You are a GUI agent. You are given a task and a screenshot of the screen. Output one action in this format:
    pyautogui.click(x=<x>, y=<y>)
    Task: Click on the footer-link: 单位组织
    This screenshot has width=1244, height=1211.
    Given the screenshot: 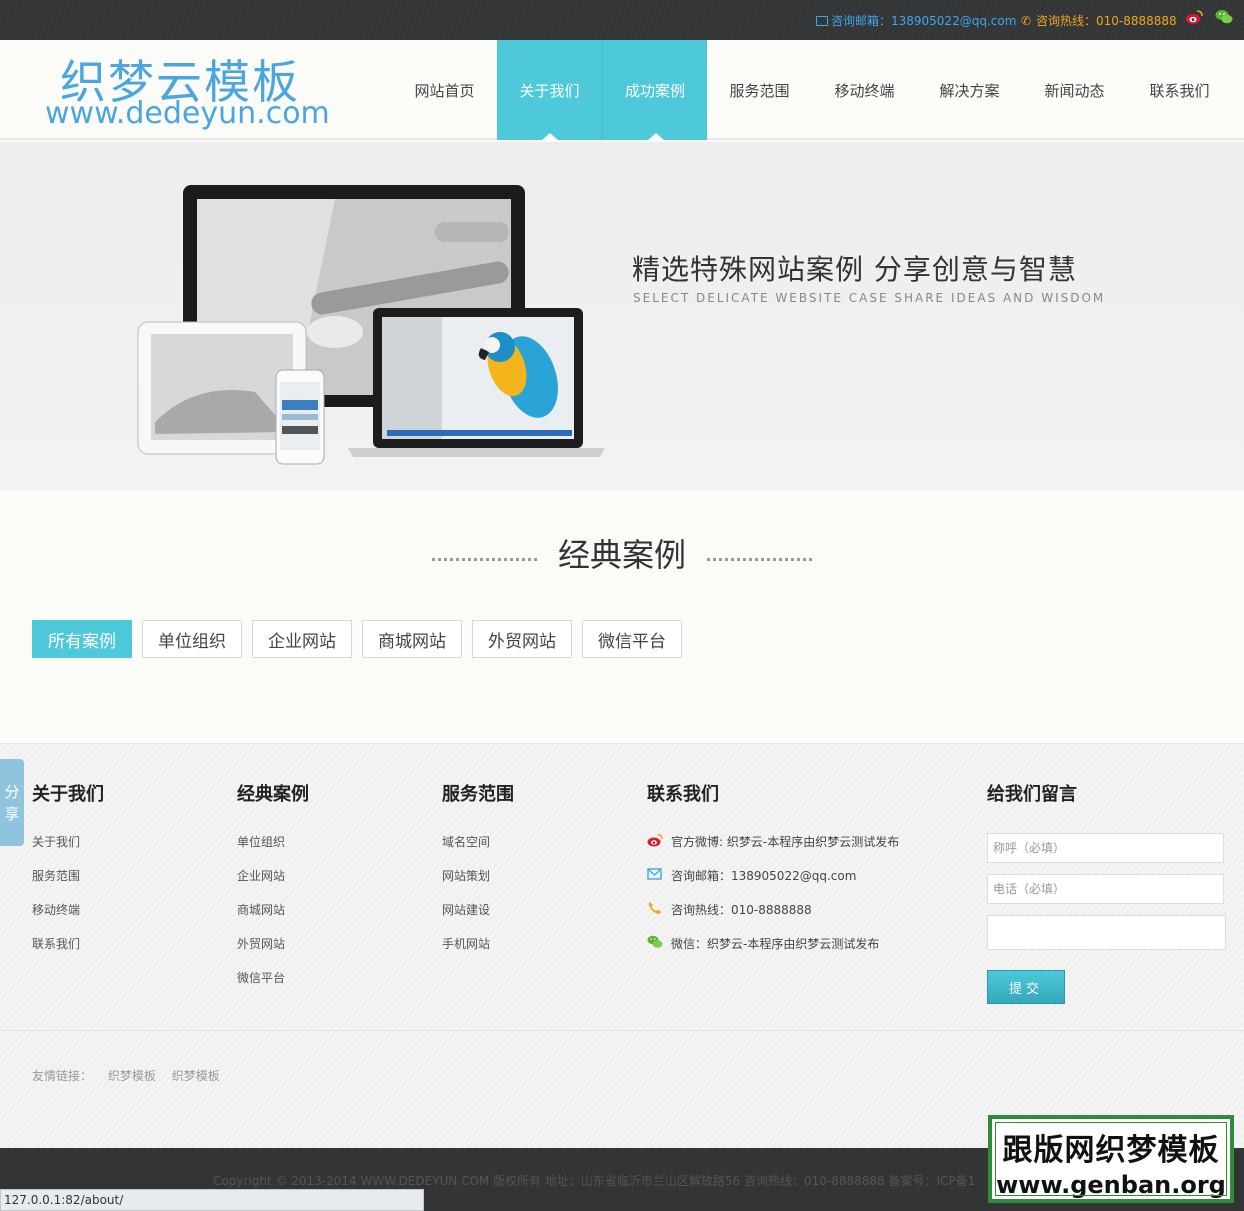 What is the action you would take?
    pyautogui.click(x=273, y=850)
    